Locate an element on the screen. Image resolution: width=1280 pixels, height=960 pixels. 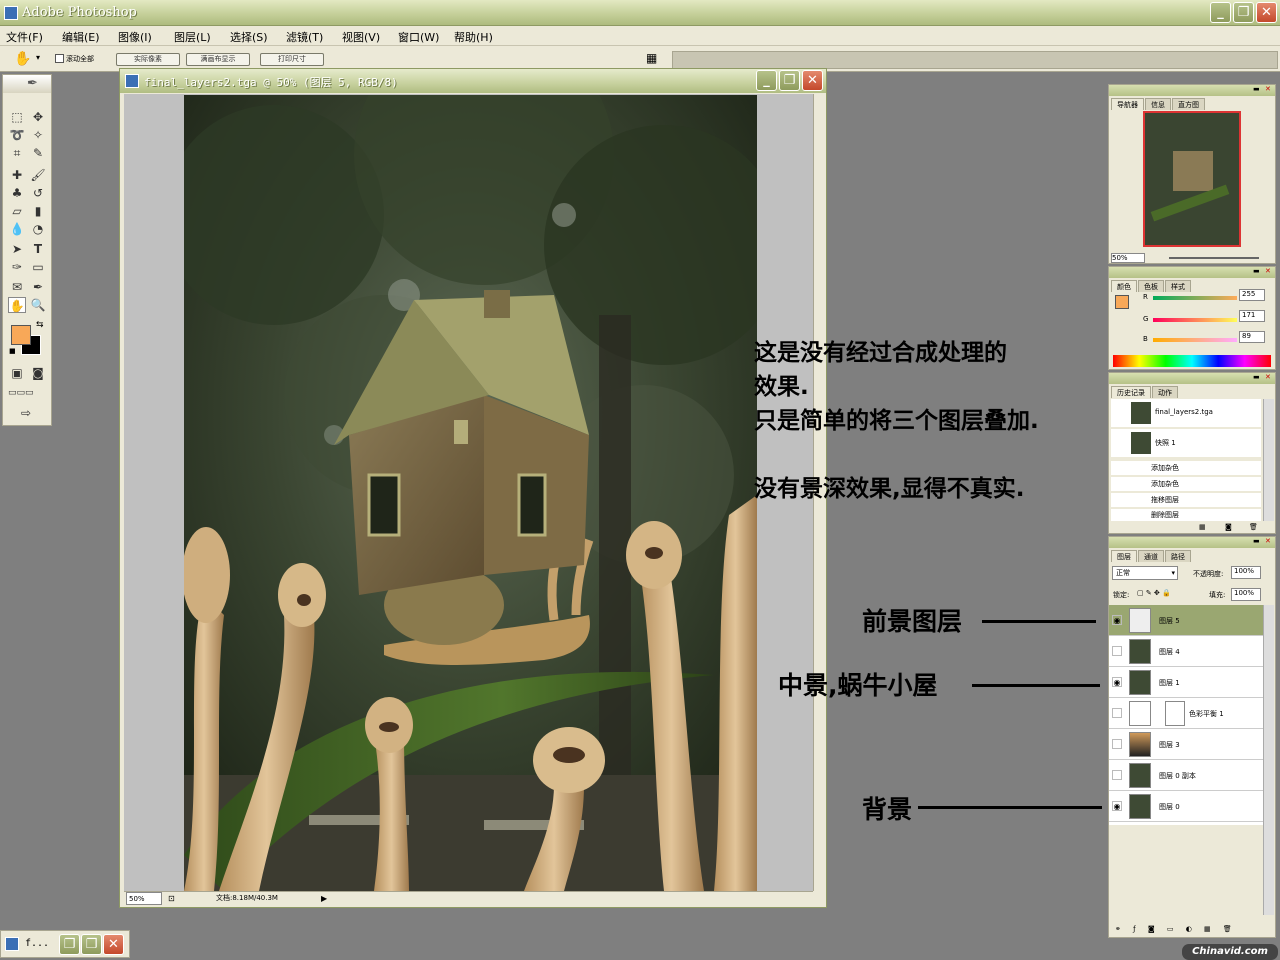
tab-info: 信息 is located at coordinates (1158, 104).